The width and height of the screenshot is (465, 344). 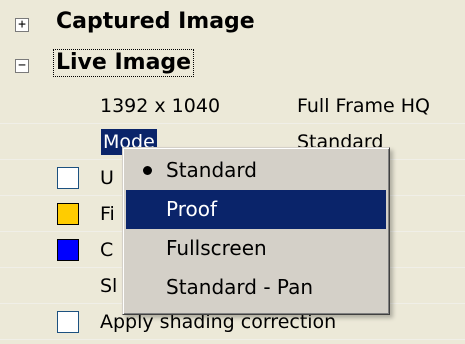 I want to click on property-value-resolution: Full Frame HQ, so click(x=363, y=106).